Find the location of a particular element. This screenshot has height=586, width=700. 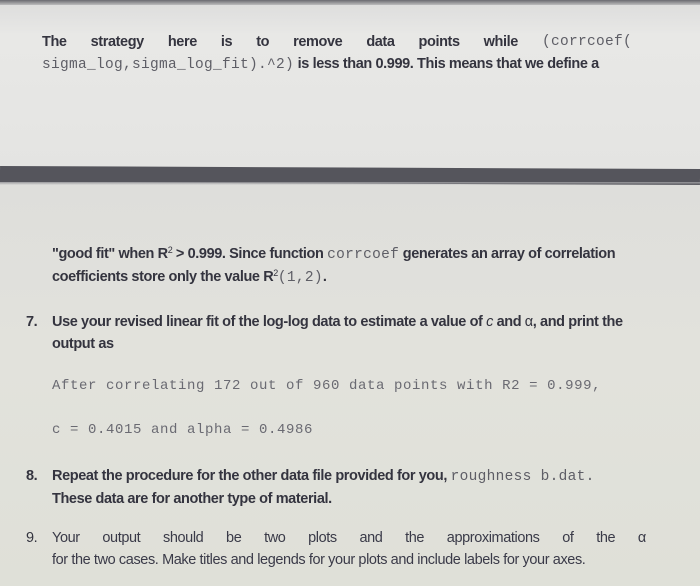

word: remove is located at coordinates (318, 42).